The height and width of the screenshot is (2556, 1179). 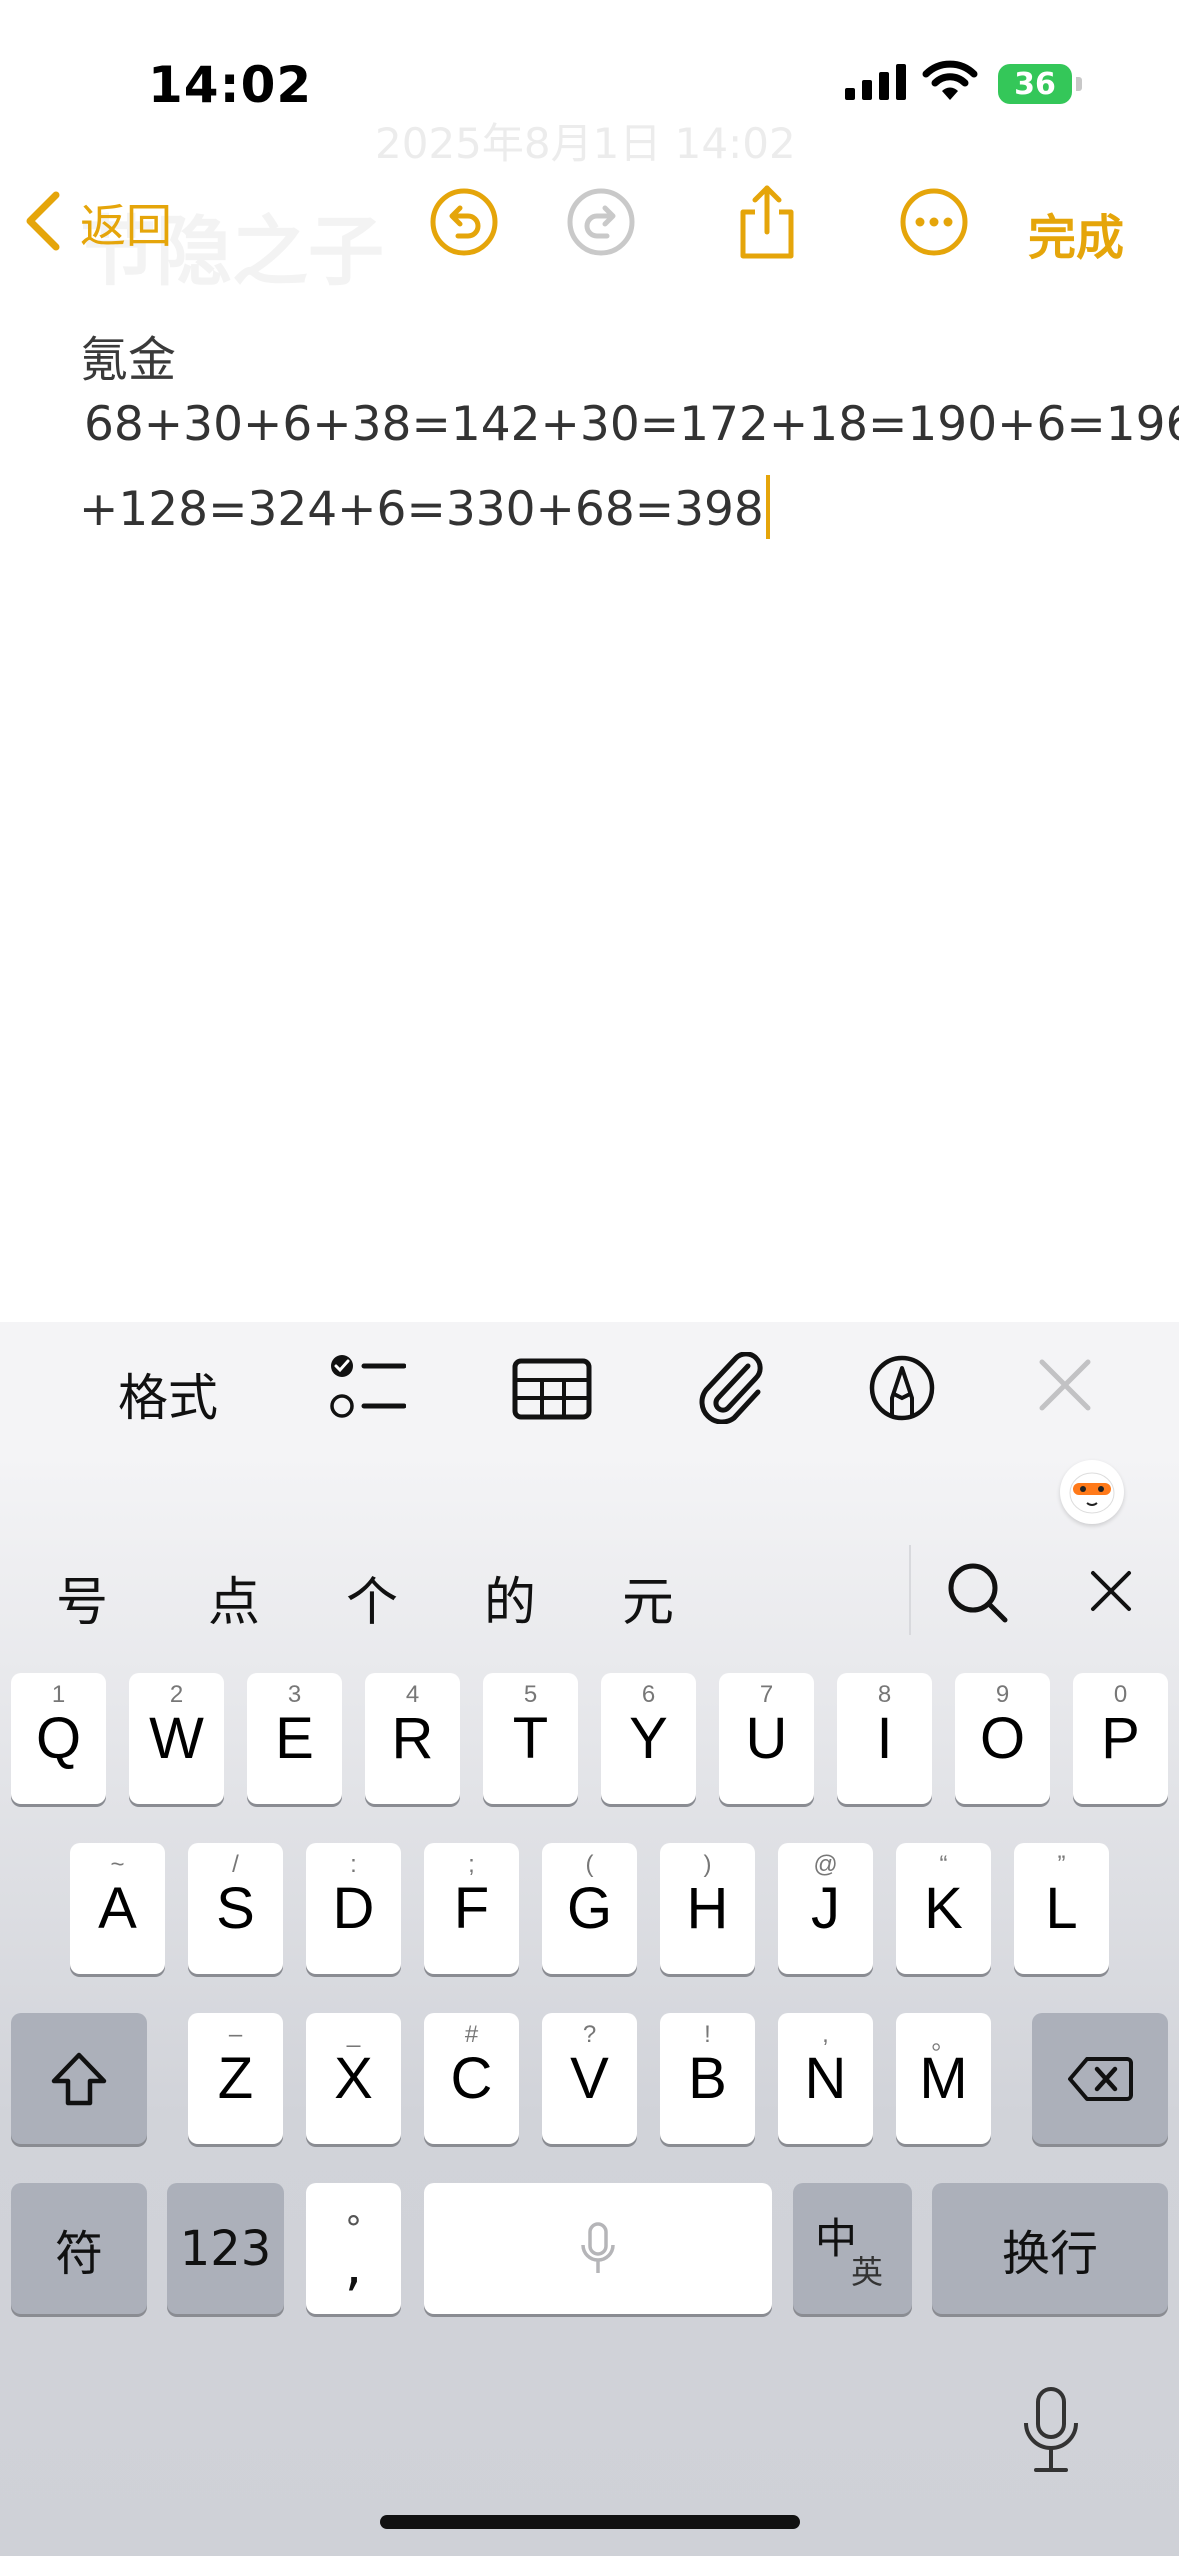 I want to click on status-time: 14:02, so click(x=230, y=85).